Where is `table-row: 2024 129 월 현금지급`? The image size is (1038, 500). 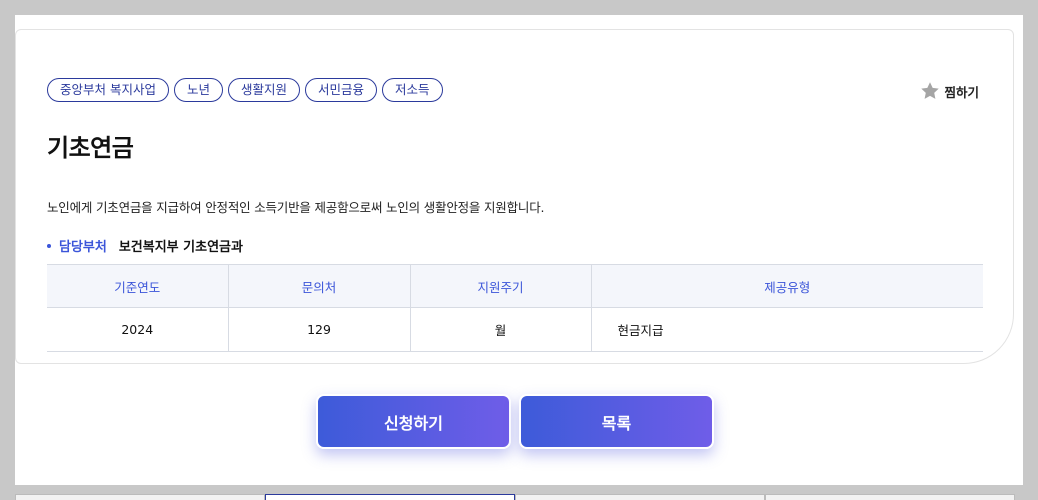 table-row: 2024 129 월 현금지급 is located at coordinates (515, 329).